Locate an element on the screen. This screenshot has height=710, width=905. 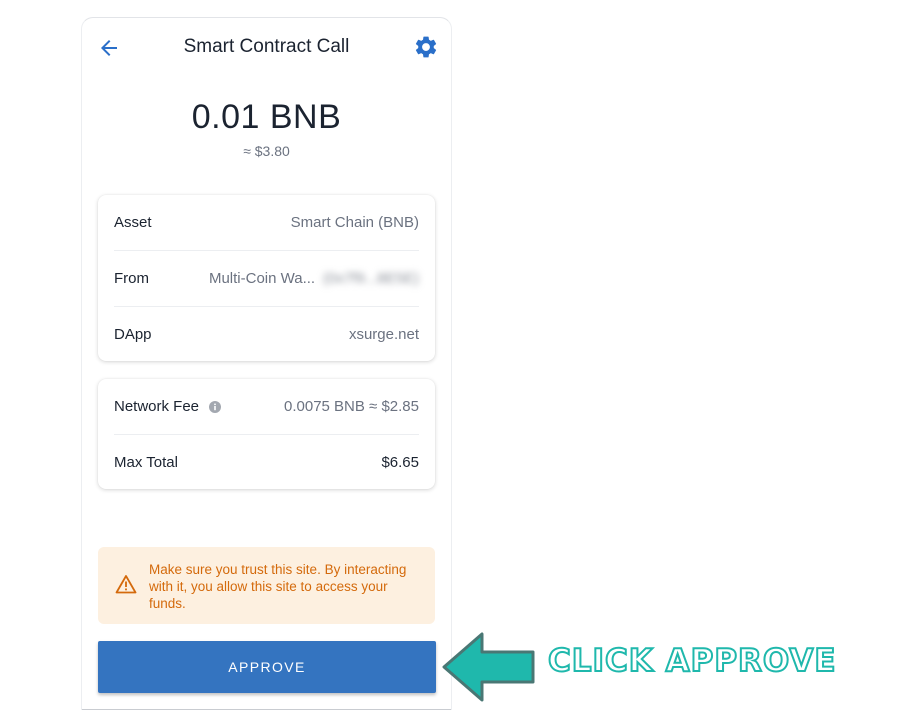
network-fee-label: Network Fee is located at coordinates (157, 406).